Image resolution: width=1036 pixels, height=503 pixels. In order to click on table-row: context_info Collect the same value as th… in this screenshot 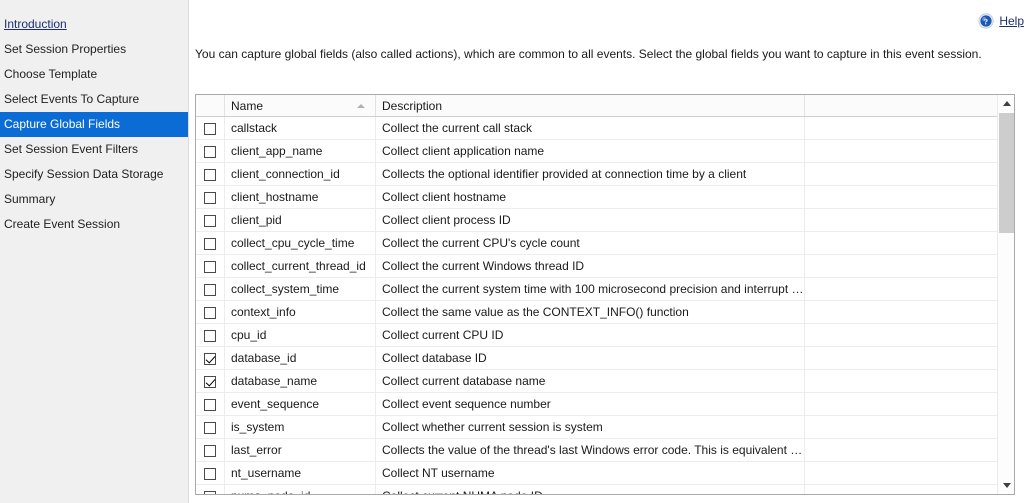, I will do `click(596, 312)`.